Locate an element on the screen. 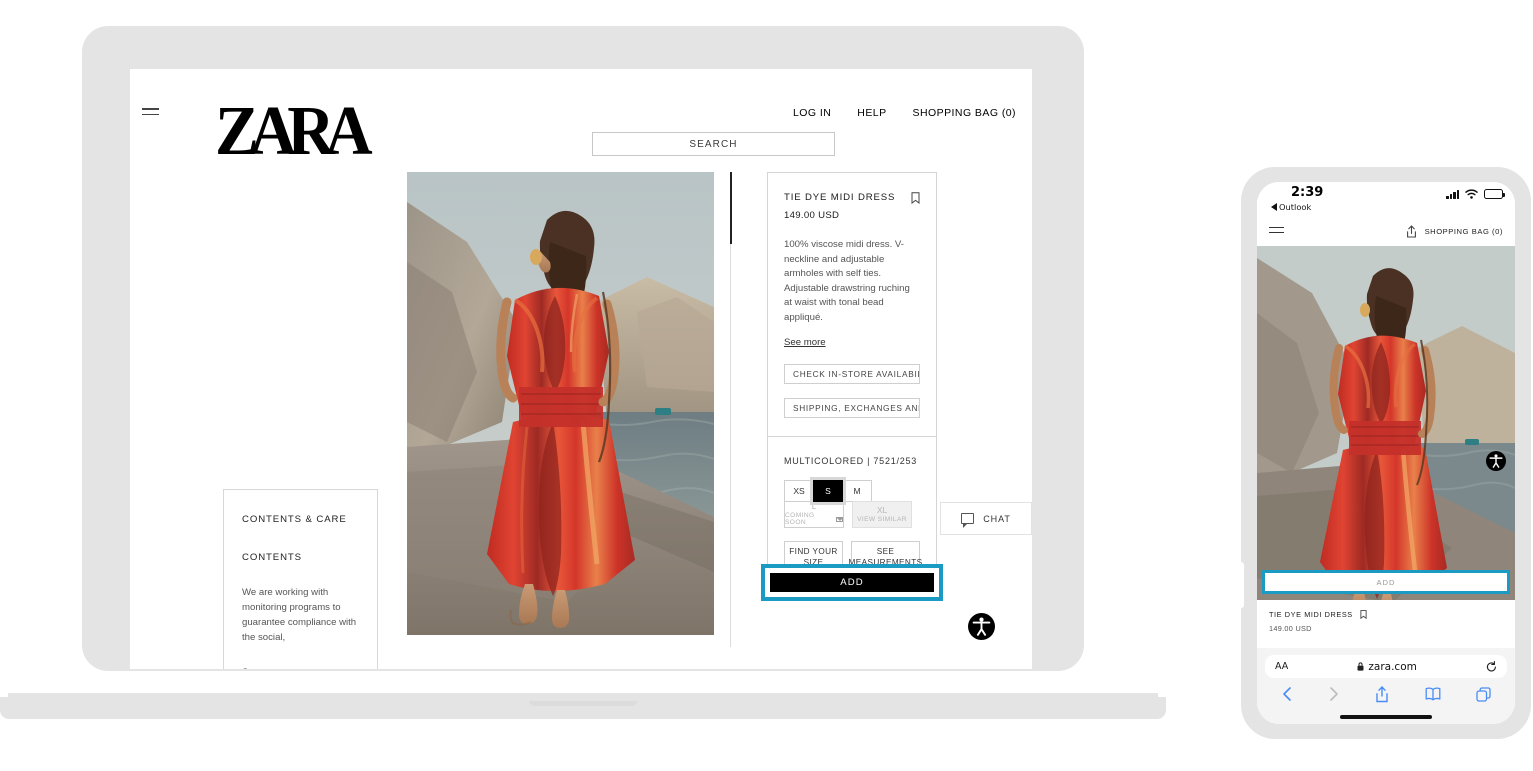  battery-low-power-icon is located at coordinates (1495, 194).